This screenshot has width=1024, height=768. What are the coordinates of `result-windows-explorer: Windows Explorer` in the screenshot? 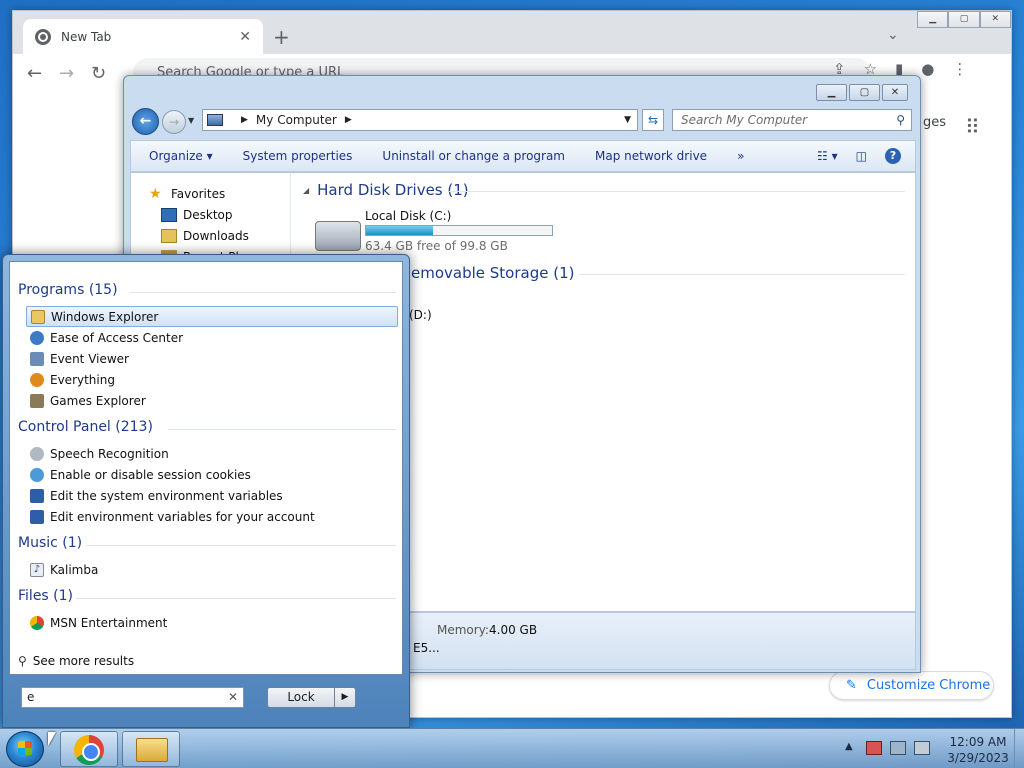 It's located at (212, 316).